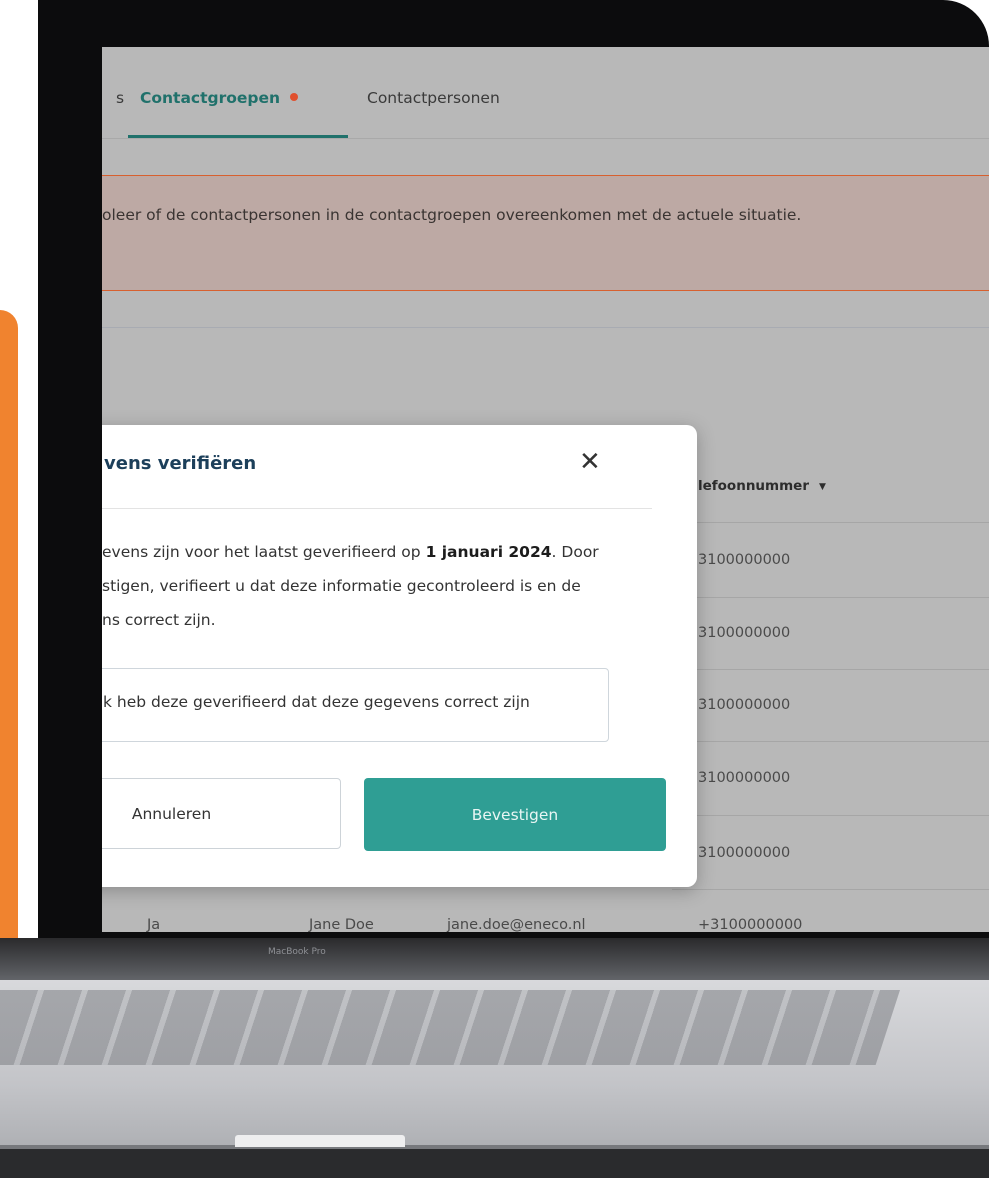 The height and width of the screenshot is (1178, 989). Describe the element at coordinates (488, 552) in the screenshot. I see `last-verified-date: 1 januari 2024` at that location.